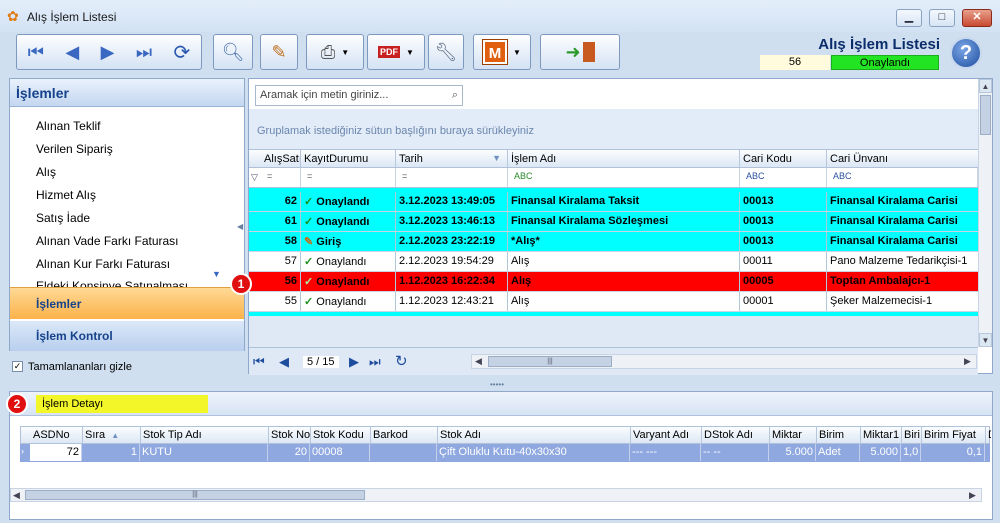 This screenshot has width=1000, height=523. What do you see at coordinates (341, 435) in the screenshot?
I see `dcol-stok-kodu: Stok Kodu` at bounding box center [341, 435].